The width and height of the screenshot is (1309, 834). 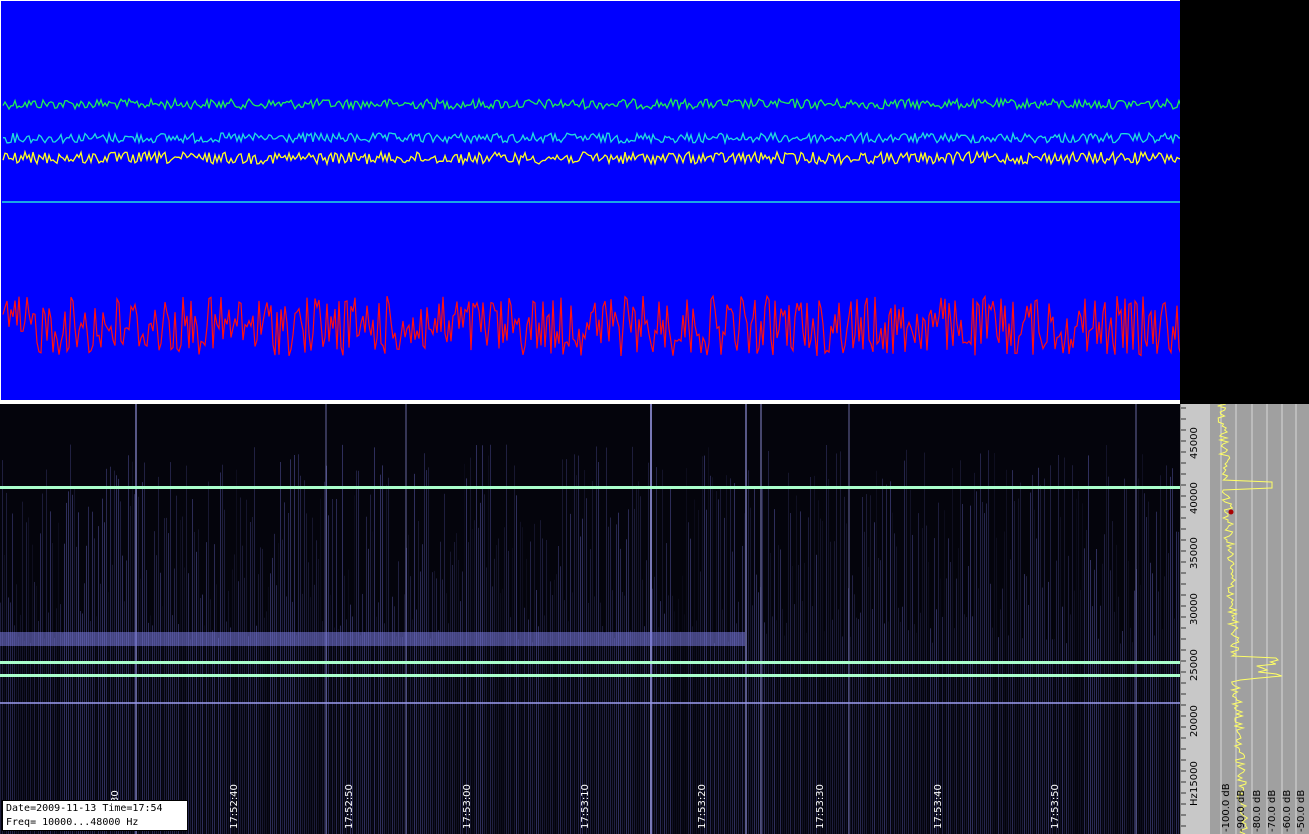 What do you see at coordinates (349, 806) in the screenshot?
I see `time-label-2: 17:52:50` at bounding box center [349, 806].